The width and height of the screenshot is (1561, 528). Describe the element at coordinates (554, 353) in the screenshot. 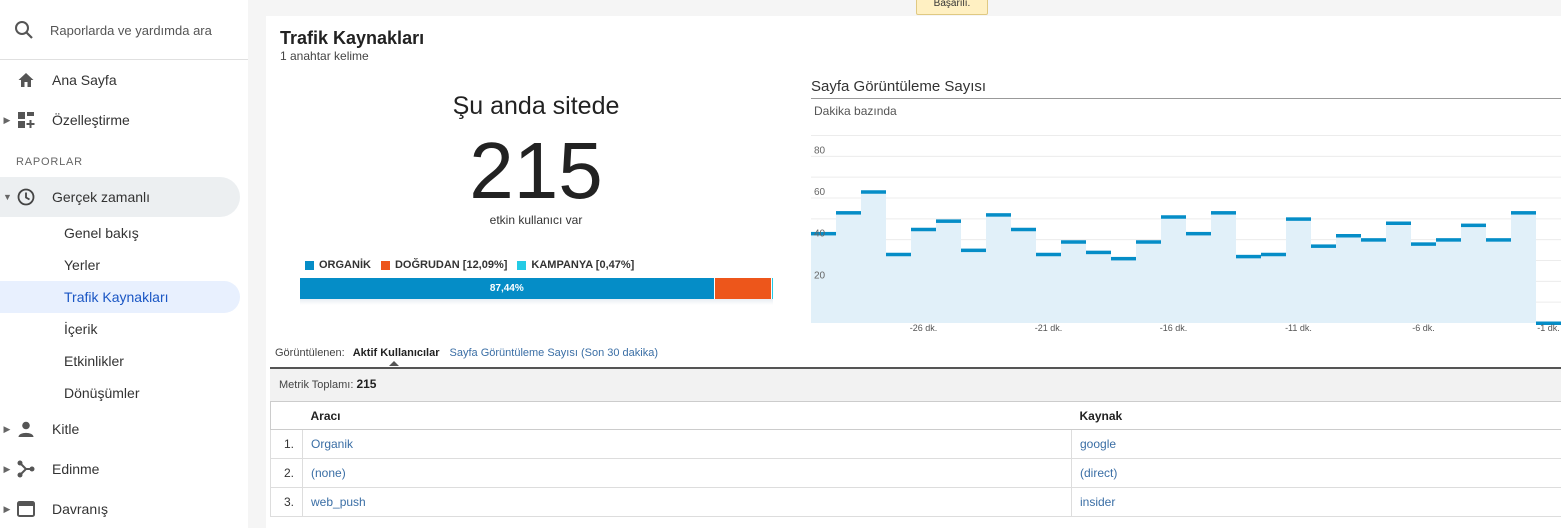

I see `tab-pageviews: Sayfa Görüntüleme Sayısı (Son 30 dakika)` at that location.